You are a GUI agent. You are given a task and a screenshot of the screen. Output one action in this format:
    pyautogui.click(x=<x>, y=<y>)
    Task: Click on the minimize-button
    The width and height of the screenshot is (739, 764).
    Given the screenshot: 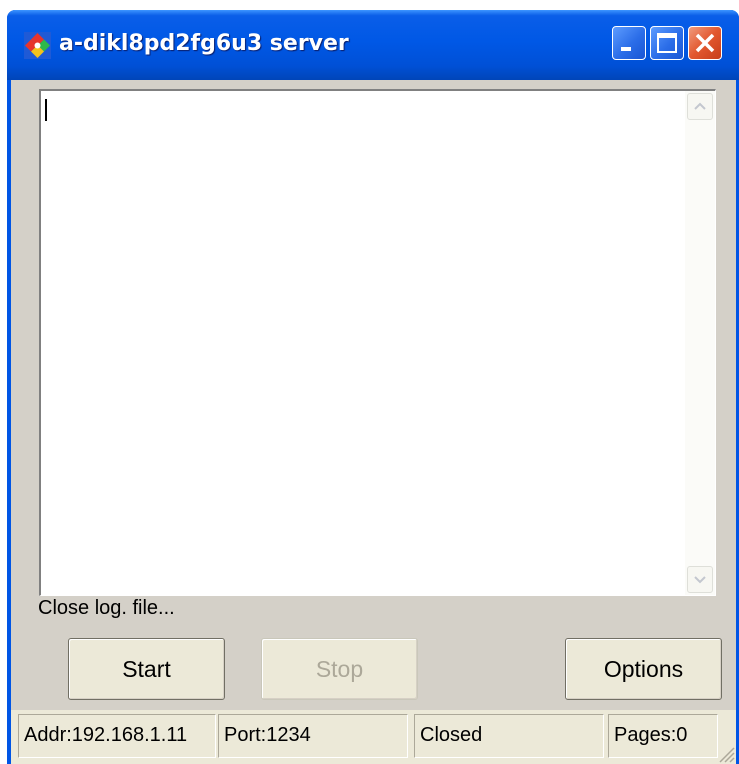 What is the action you would take?
    pyautogui.click(x=629, y=43)
    